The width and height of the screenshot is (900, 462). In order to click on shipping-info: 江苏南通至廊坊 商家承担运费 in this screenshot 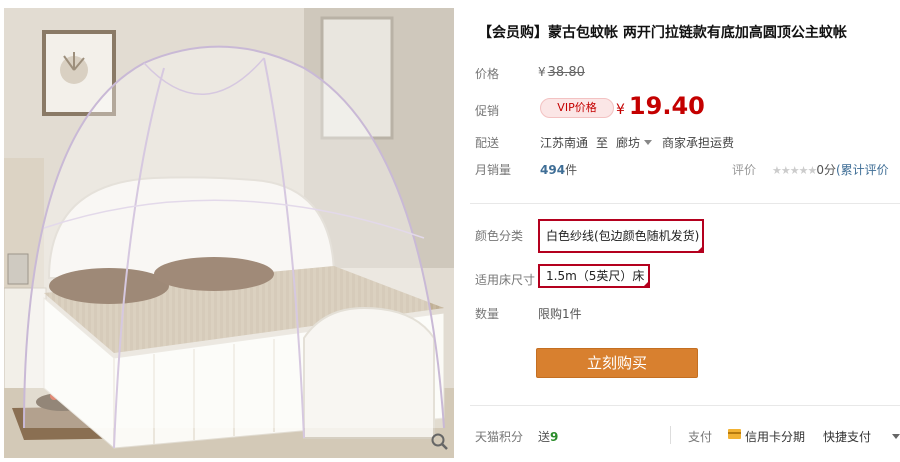, I will do `click(637, 142)`.